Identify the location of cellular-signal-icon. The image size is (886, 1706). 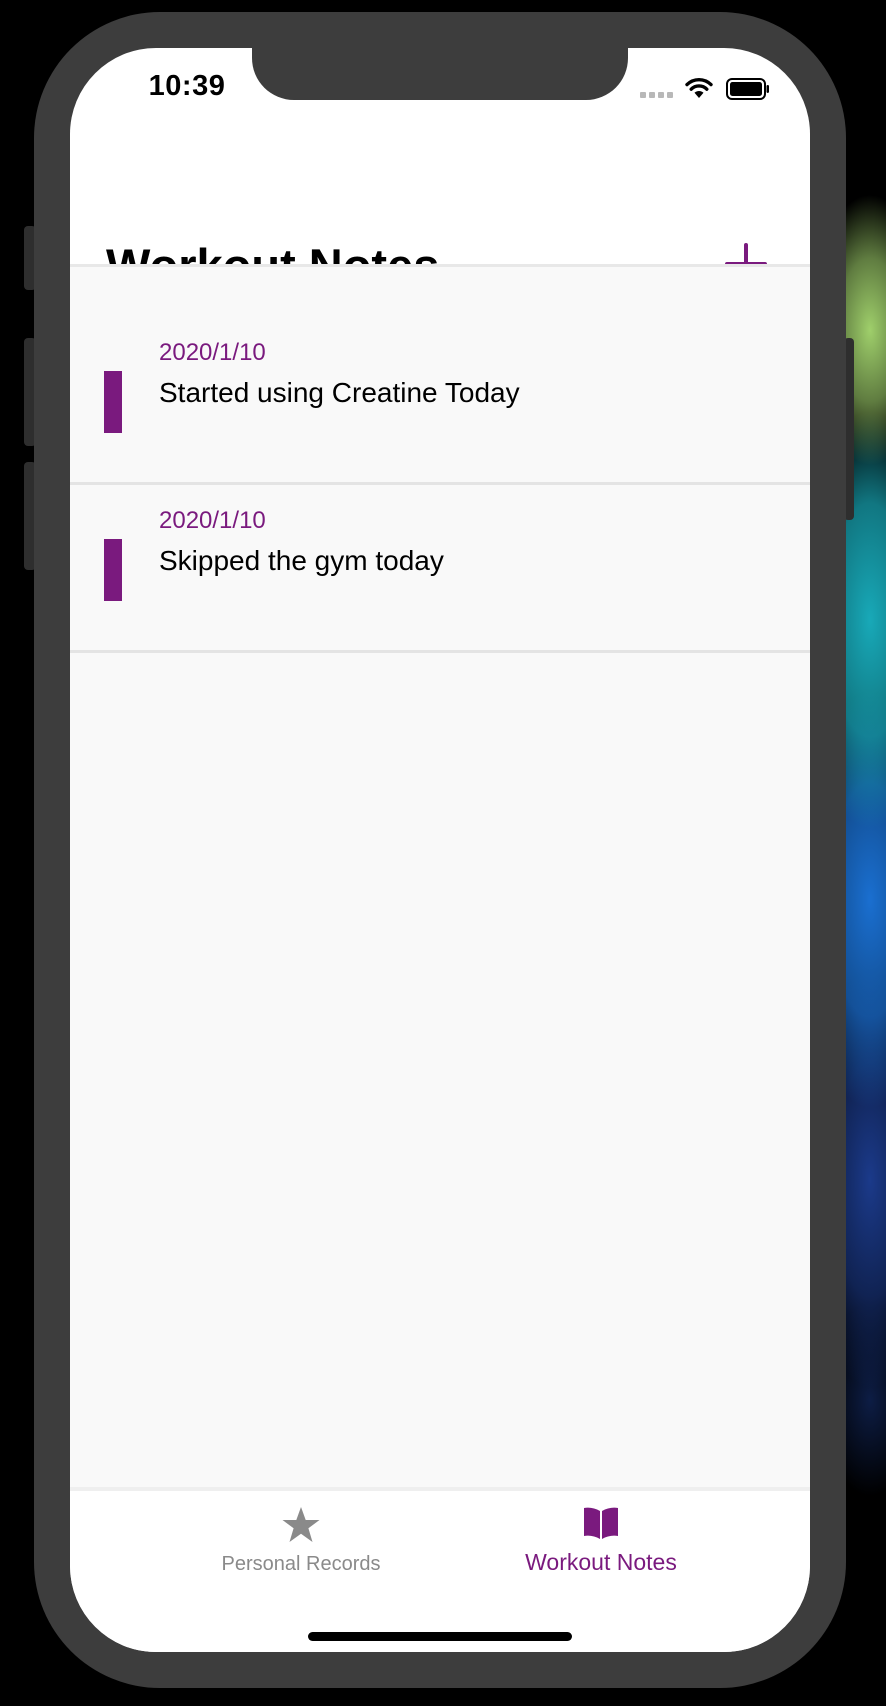
(656, 95).